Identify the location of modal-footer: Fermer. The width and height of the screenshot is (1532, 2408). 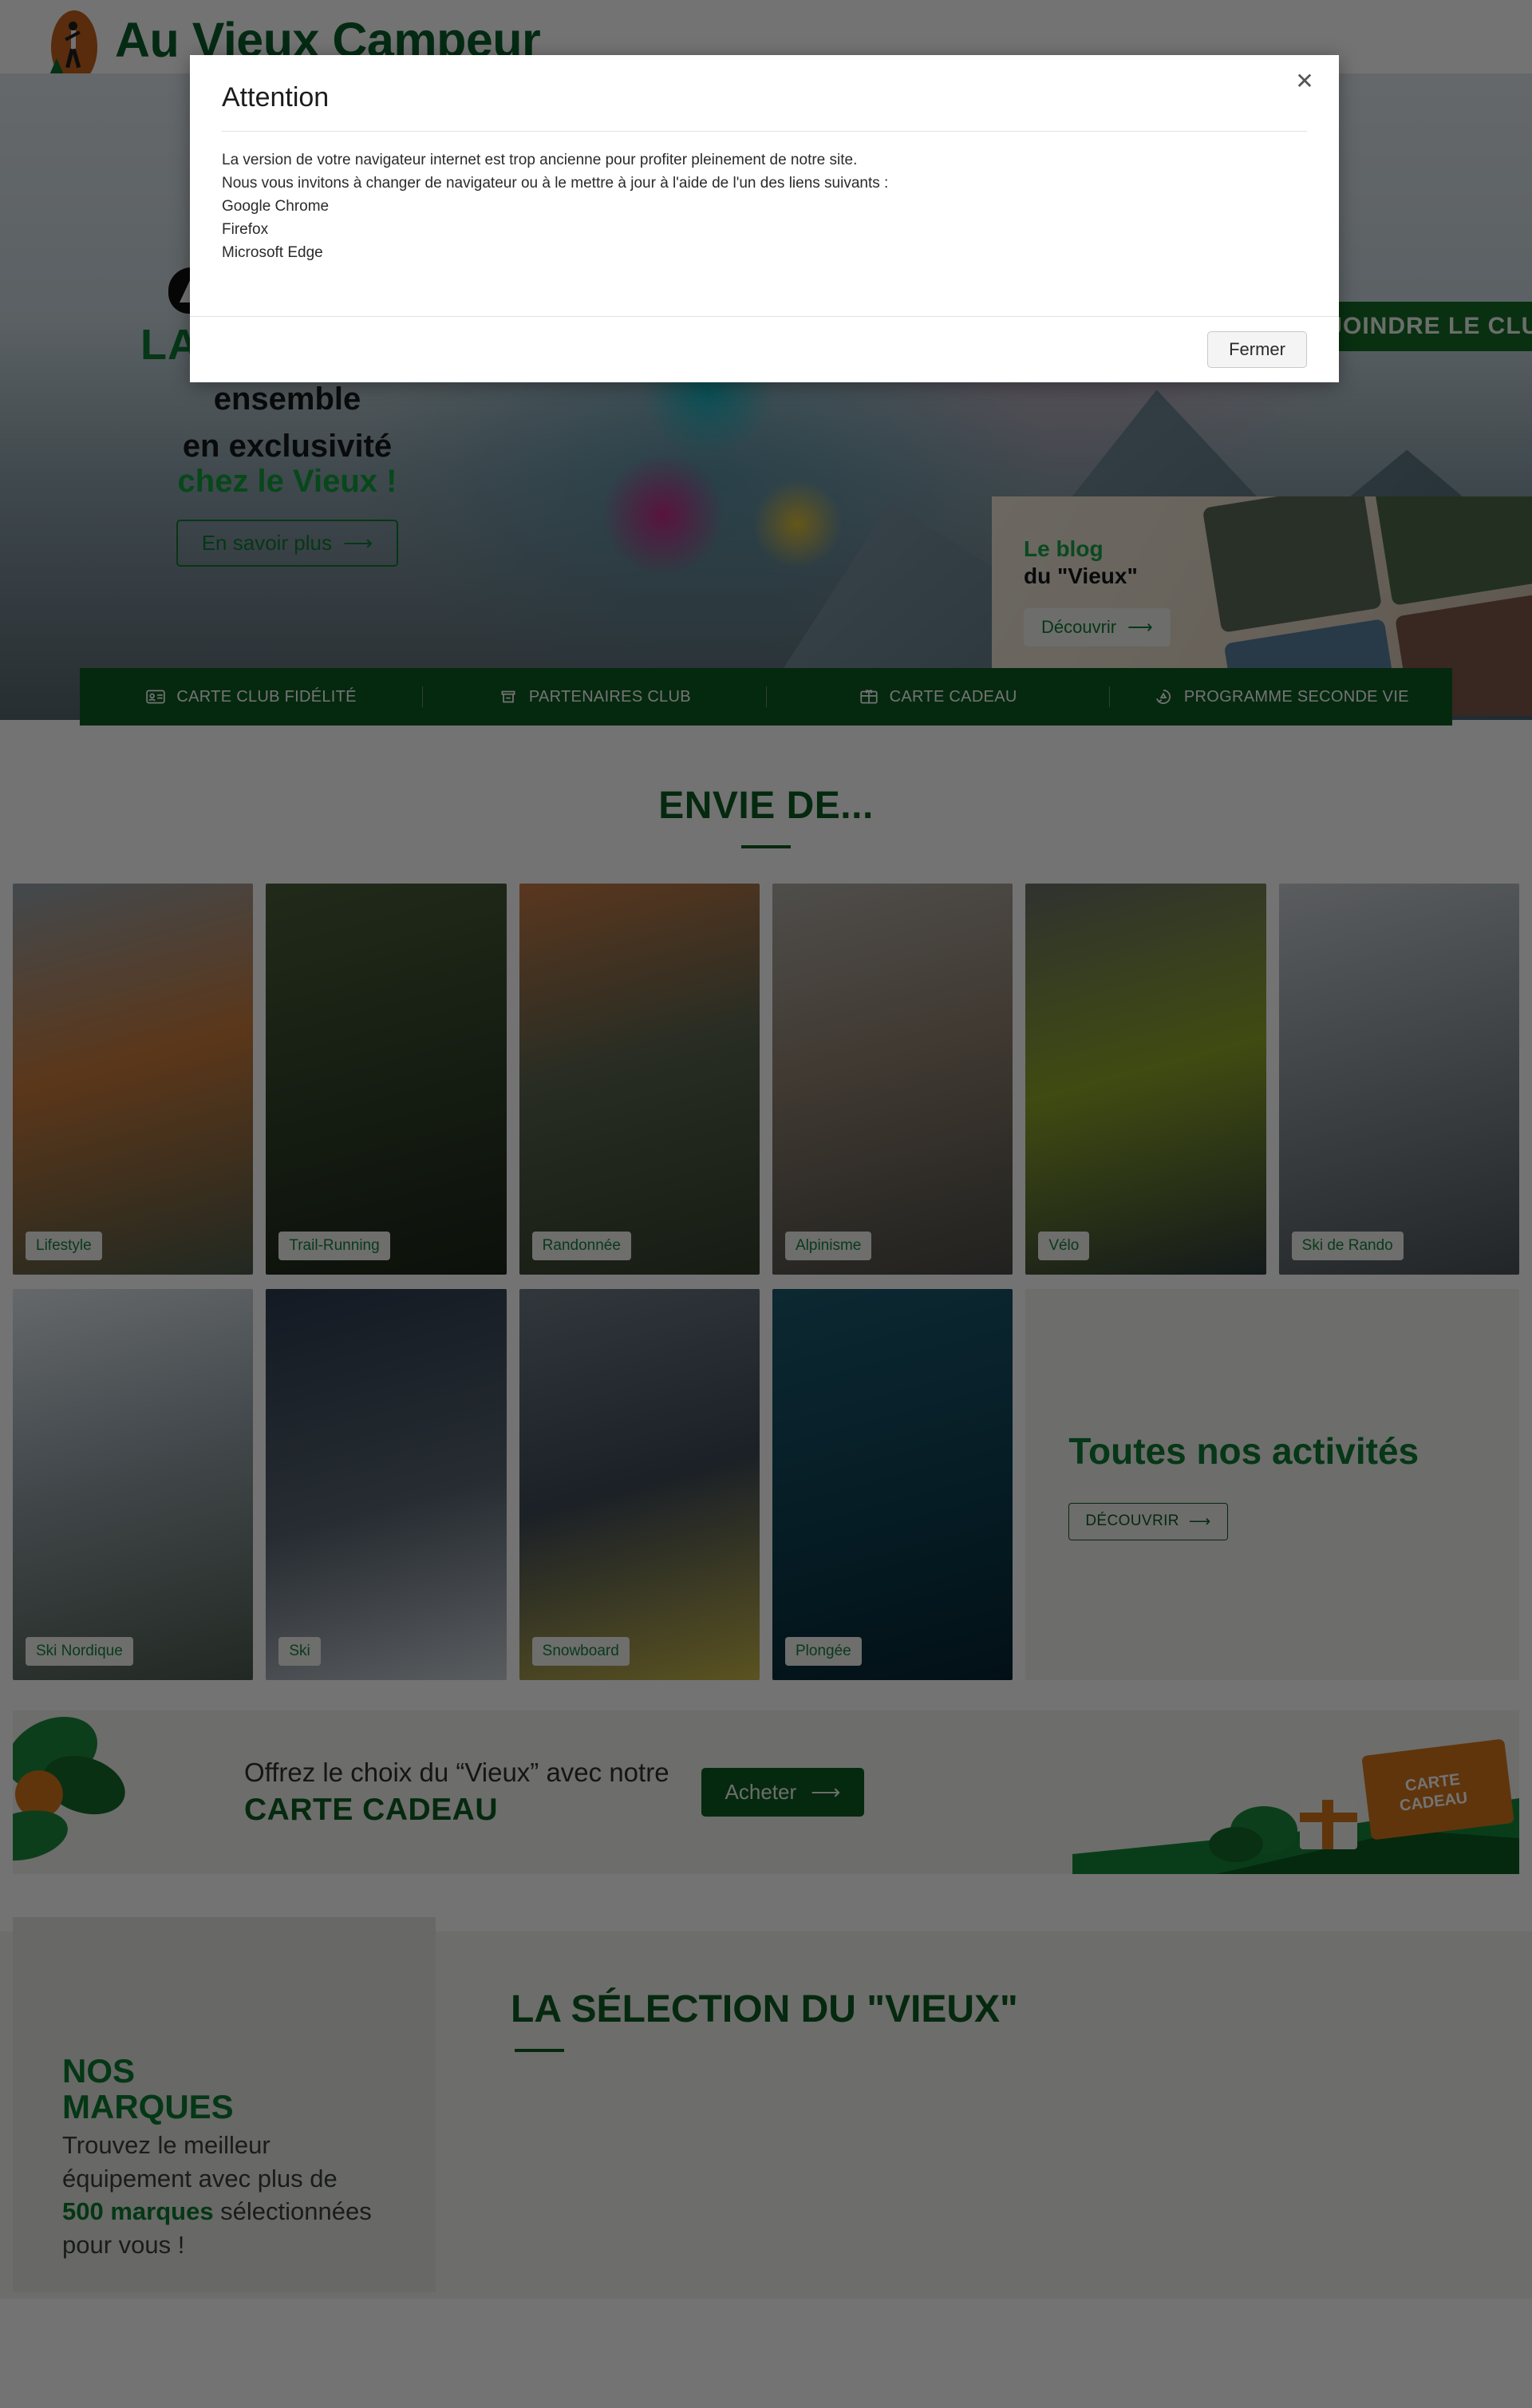
(765, 349).